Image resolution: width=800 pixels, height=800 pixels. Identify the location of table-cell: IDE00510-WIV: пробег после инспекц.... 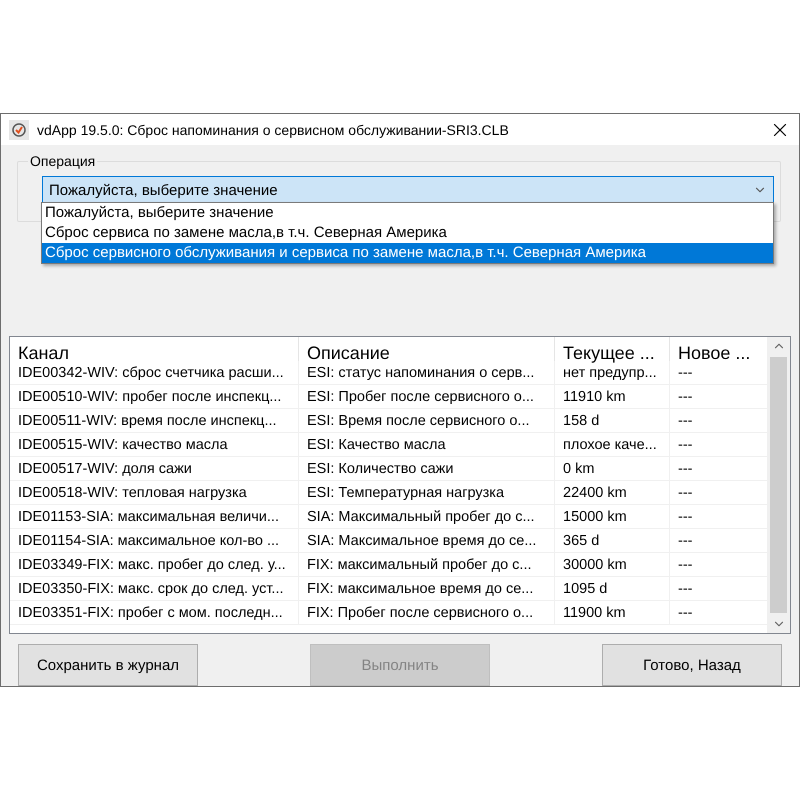
(154, 397).